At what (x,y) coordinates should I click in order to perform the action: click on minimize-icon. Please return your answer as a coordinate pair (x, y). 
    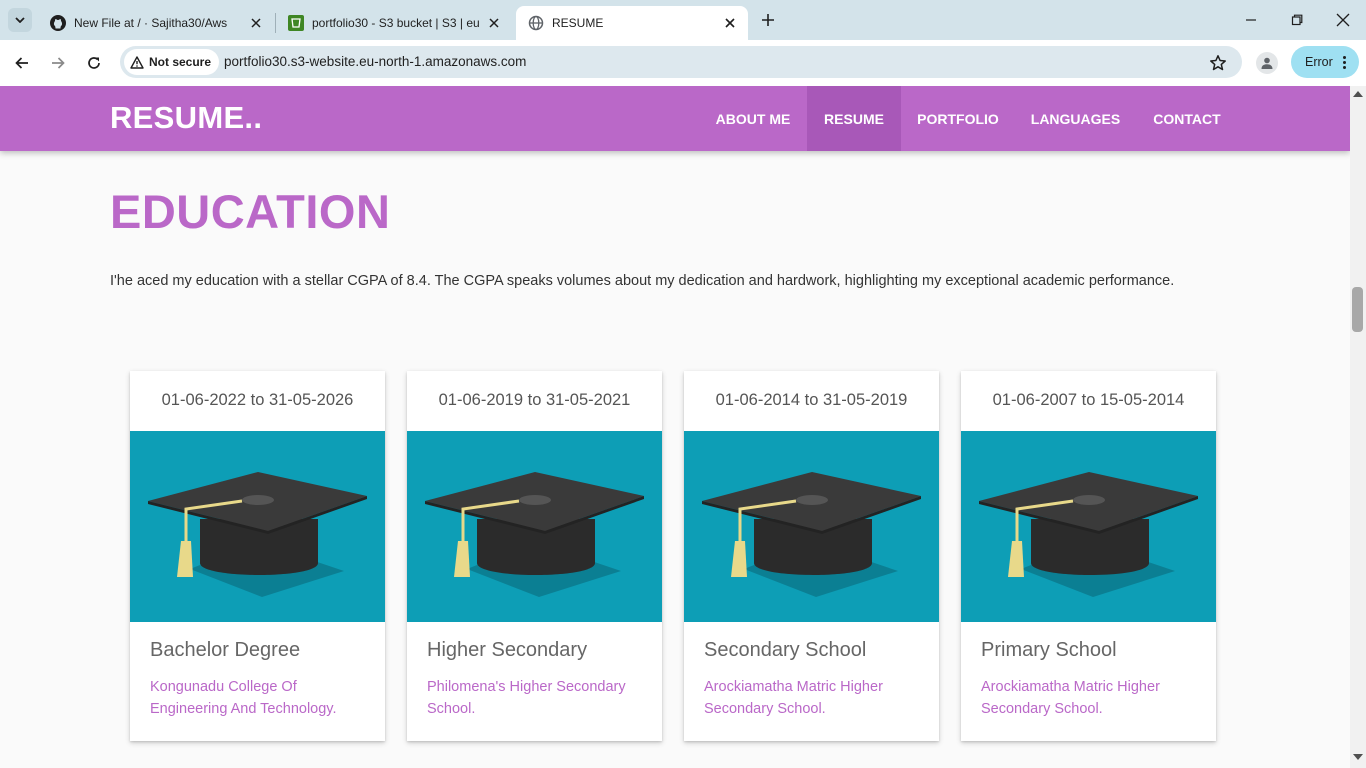
    Looking at the image, I should click on (1251, 20).